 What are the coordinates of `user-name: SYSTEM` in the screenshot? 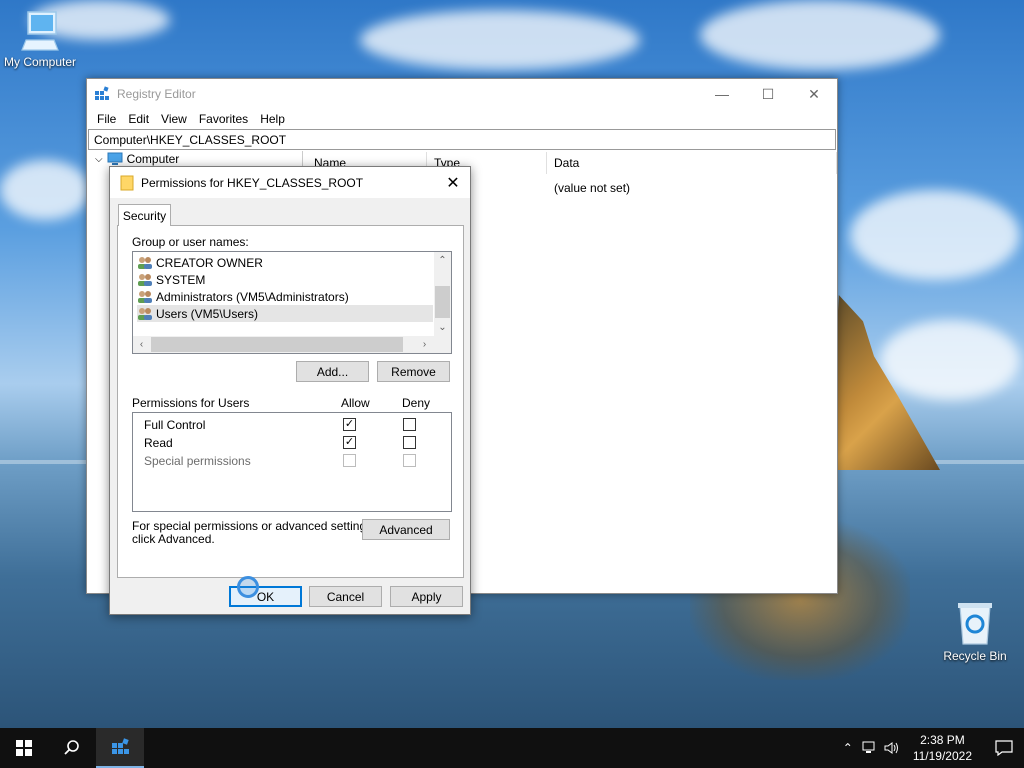 It's located at (181, 279).